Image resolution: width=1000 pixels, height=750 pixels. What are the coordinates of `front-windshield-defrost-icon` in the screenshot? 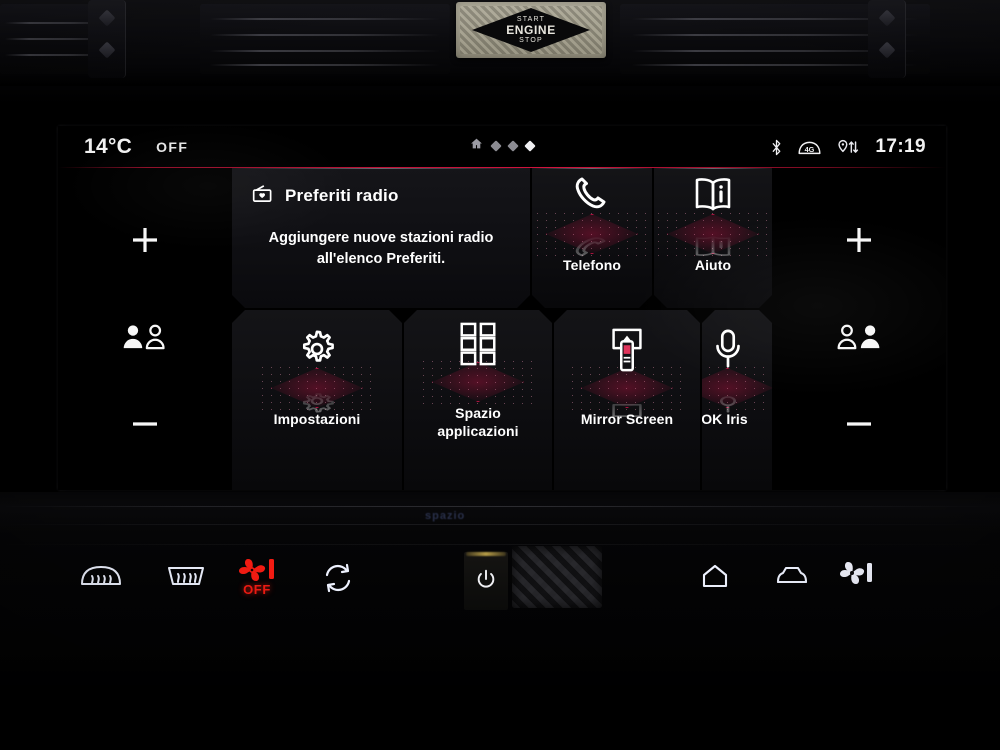 It's located at (101, 577).